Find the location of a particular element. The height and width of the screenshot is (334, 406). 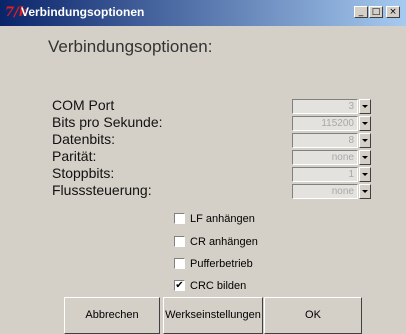

flow-control-select: none is located at coordinates (332, 191).